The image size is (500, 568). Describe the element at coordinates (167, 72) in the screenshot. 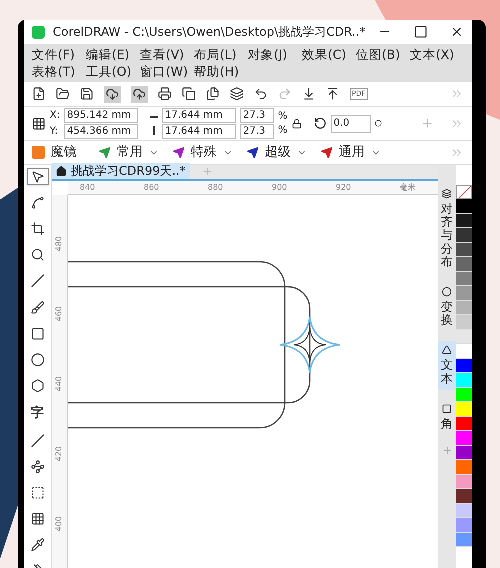

I see `menu-item: 窗口(W)` at that location.